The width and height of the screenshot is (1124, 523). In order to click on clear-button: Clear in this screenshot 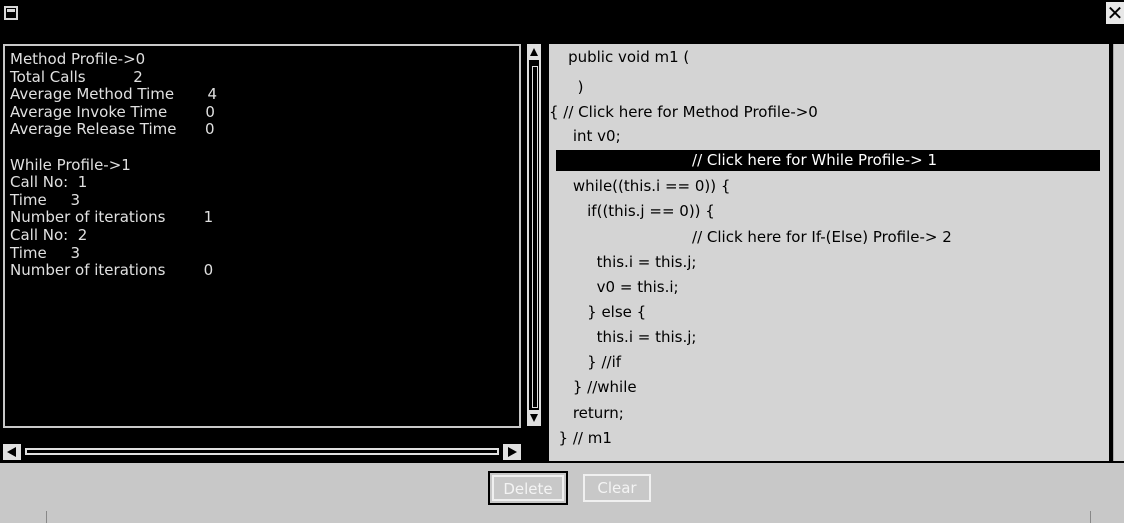, I will do `click(617, 488)`.